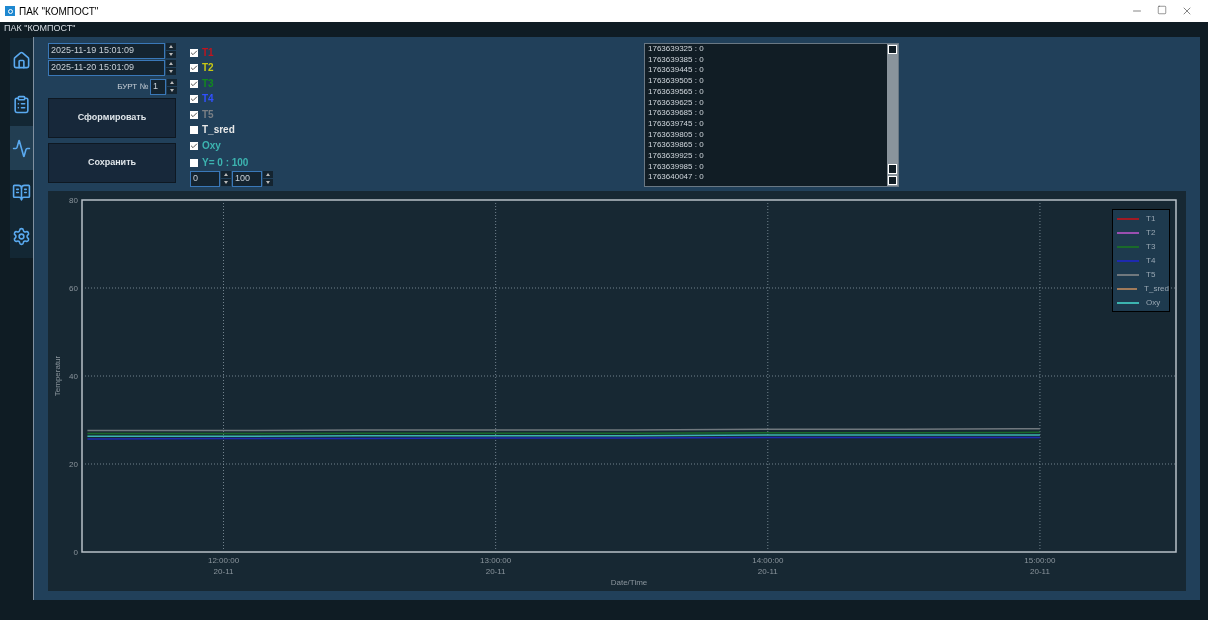  Describe the element at coordinates (676, 60) in the screenshot. I see `log-entry: 1763639385 : 0` at that location.